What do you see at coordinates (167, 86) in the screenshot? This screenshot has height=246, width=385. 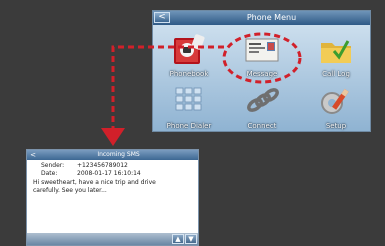 I see `annotation-arrow-line` at bounding box center [167, 86].